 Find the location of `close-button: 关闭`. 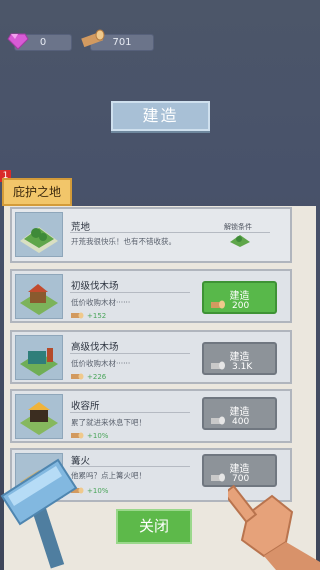

close-button: 关闭 is located at coordinates (154, 526).